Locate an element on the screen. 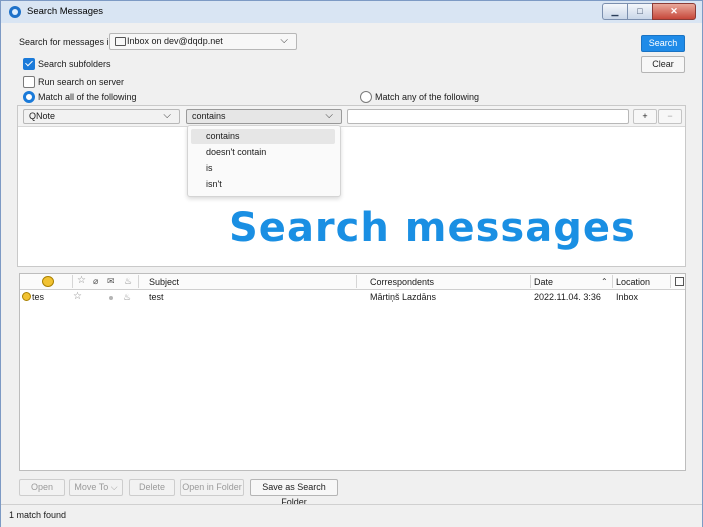  thunderbird-app-icon is located at coordinates (15, 12).